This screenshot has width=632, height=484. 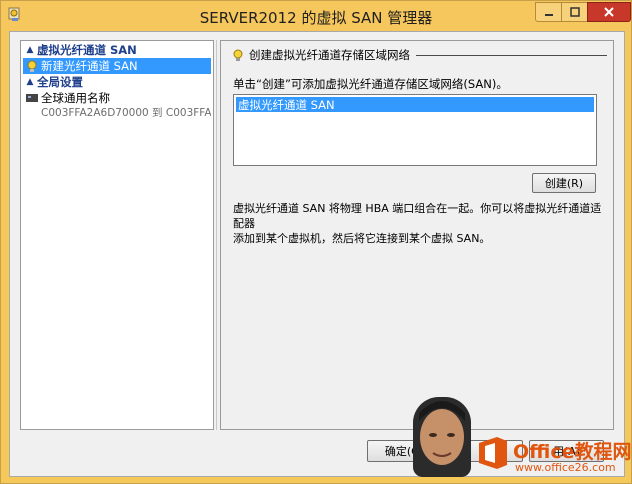 What do you see at coordinates (493, 453) in the screenshot?
I see `office-logo-icon` at bounding box center [493, 453].